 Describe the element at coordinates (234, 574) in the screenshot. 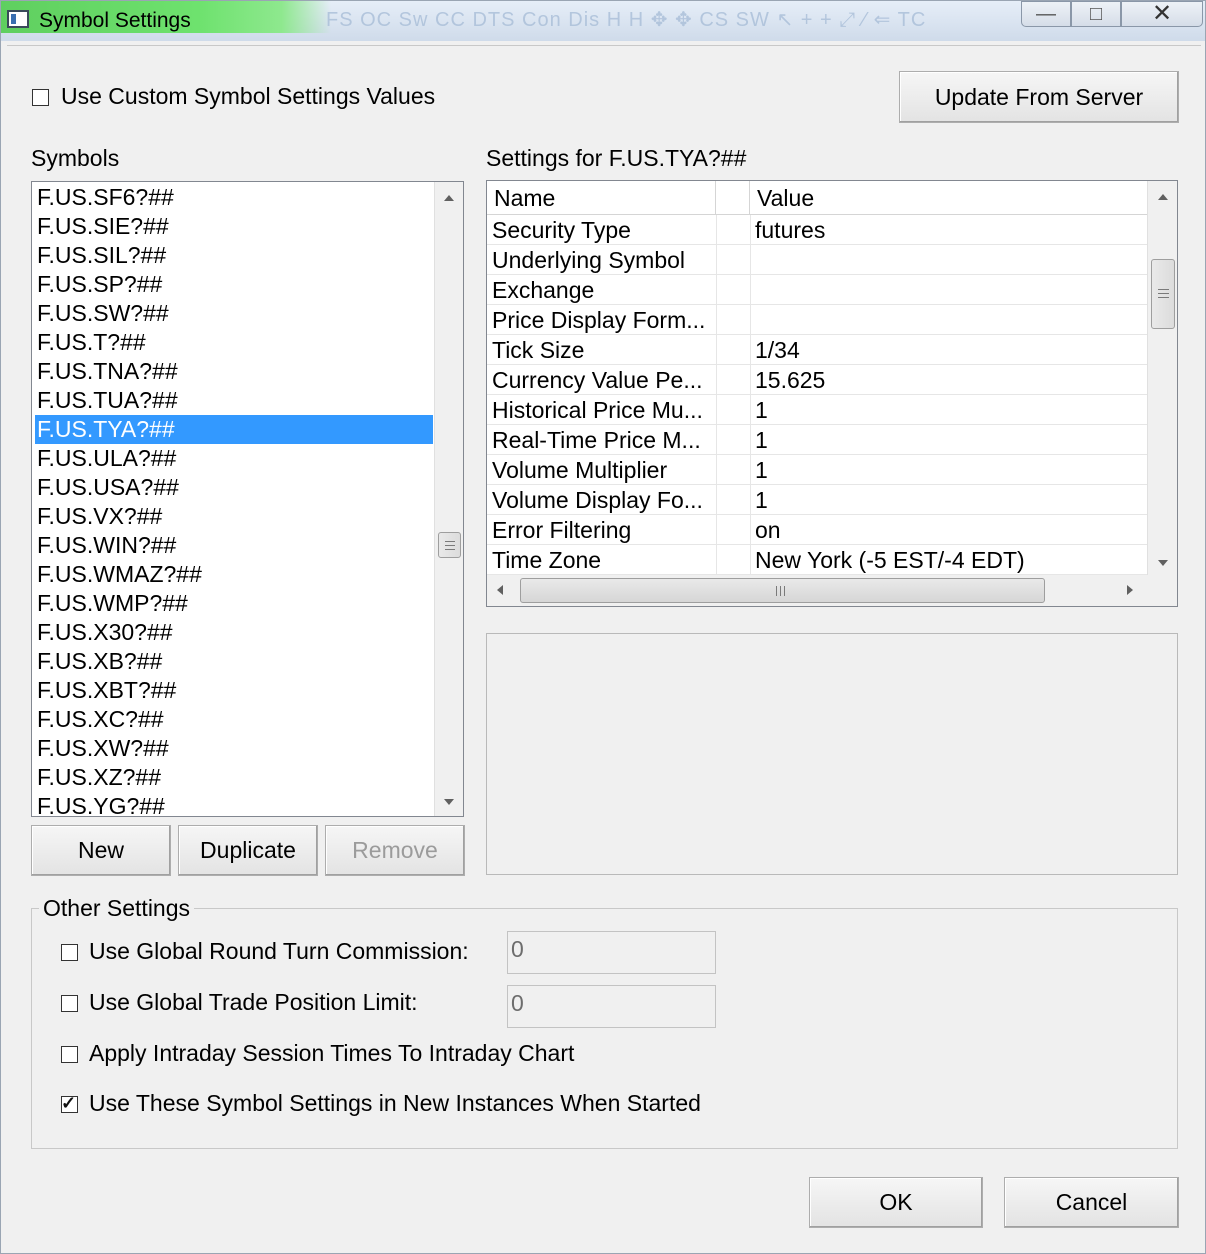

I see `symbol-list-item: F.US.WMAZ?##` at that location.